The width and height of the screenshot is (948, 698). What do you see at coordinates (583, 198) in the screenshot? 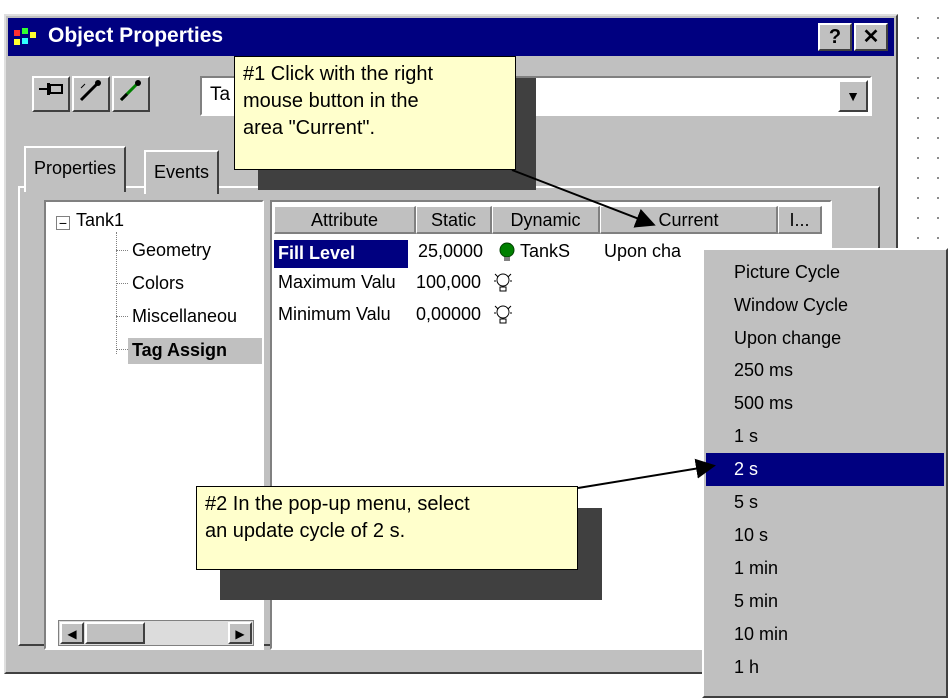
I see `arrow-to-current-column` at bounding box center [583, 198].